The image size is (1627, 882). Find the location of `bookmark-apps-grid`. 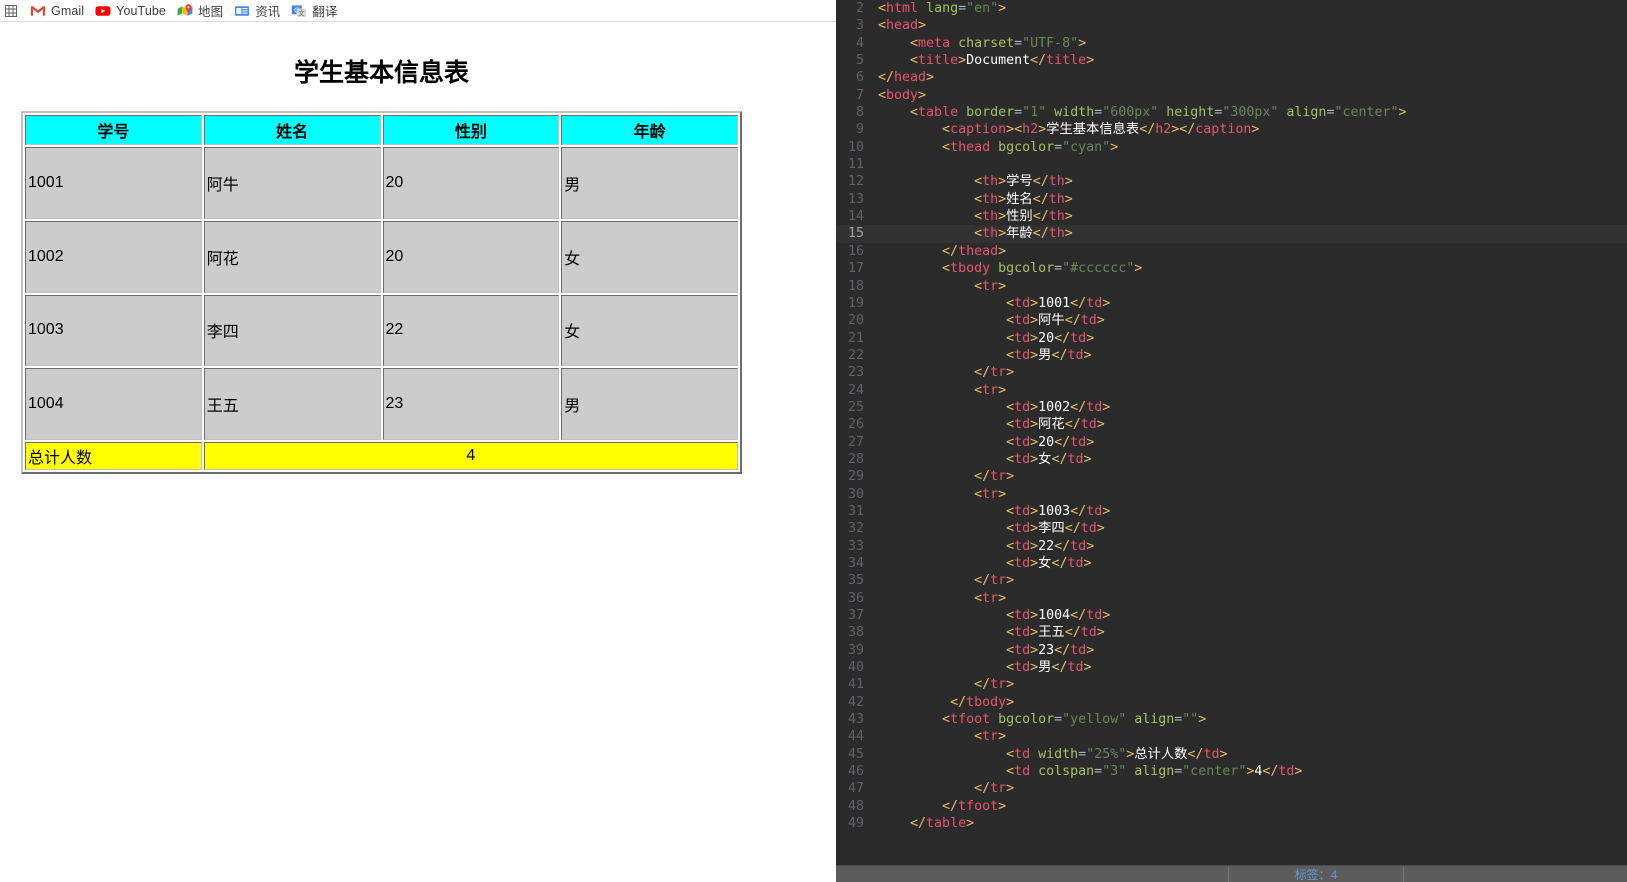

bookmark-apps-grid is located at coordinates (12, 11).